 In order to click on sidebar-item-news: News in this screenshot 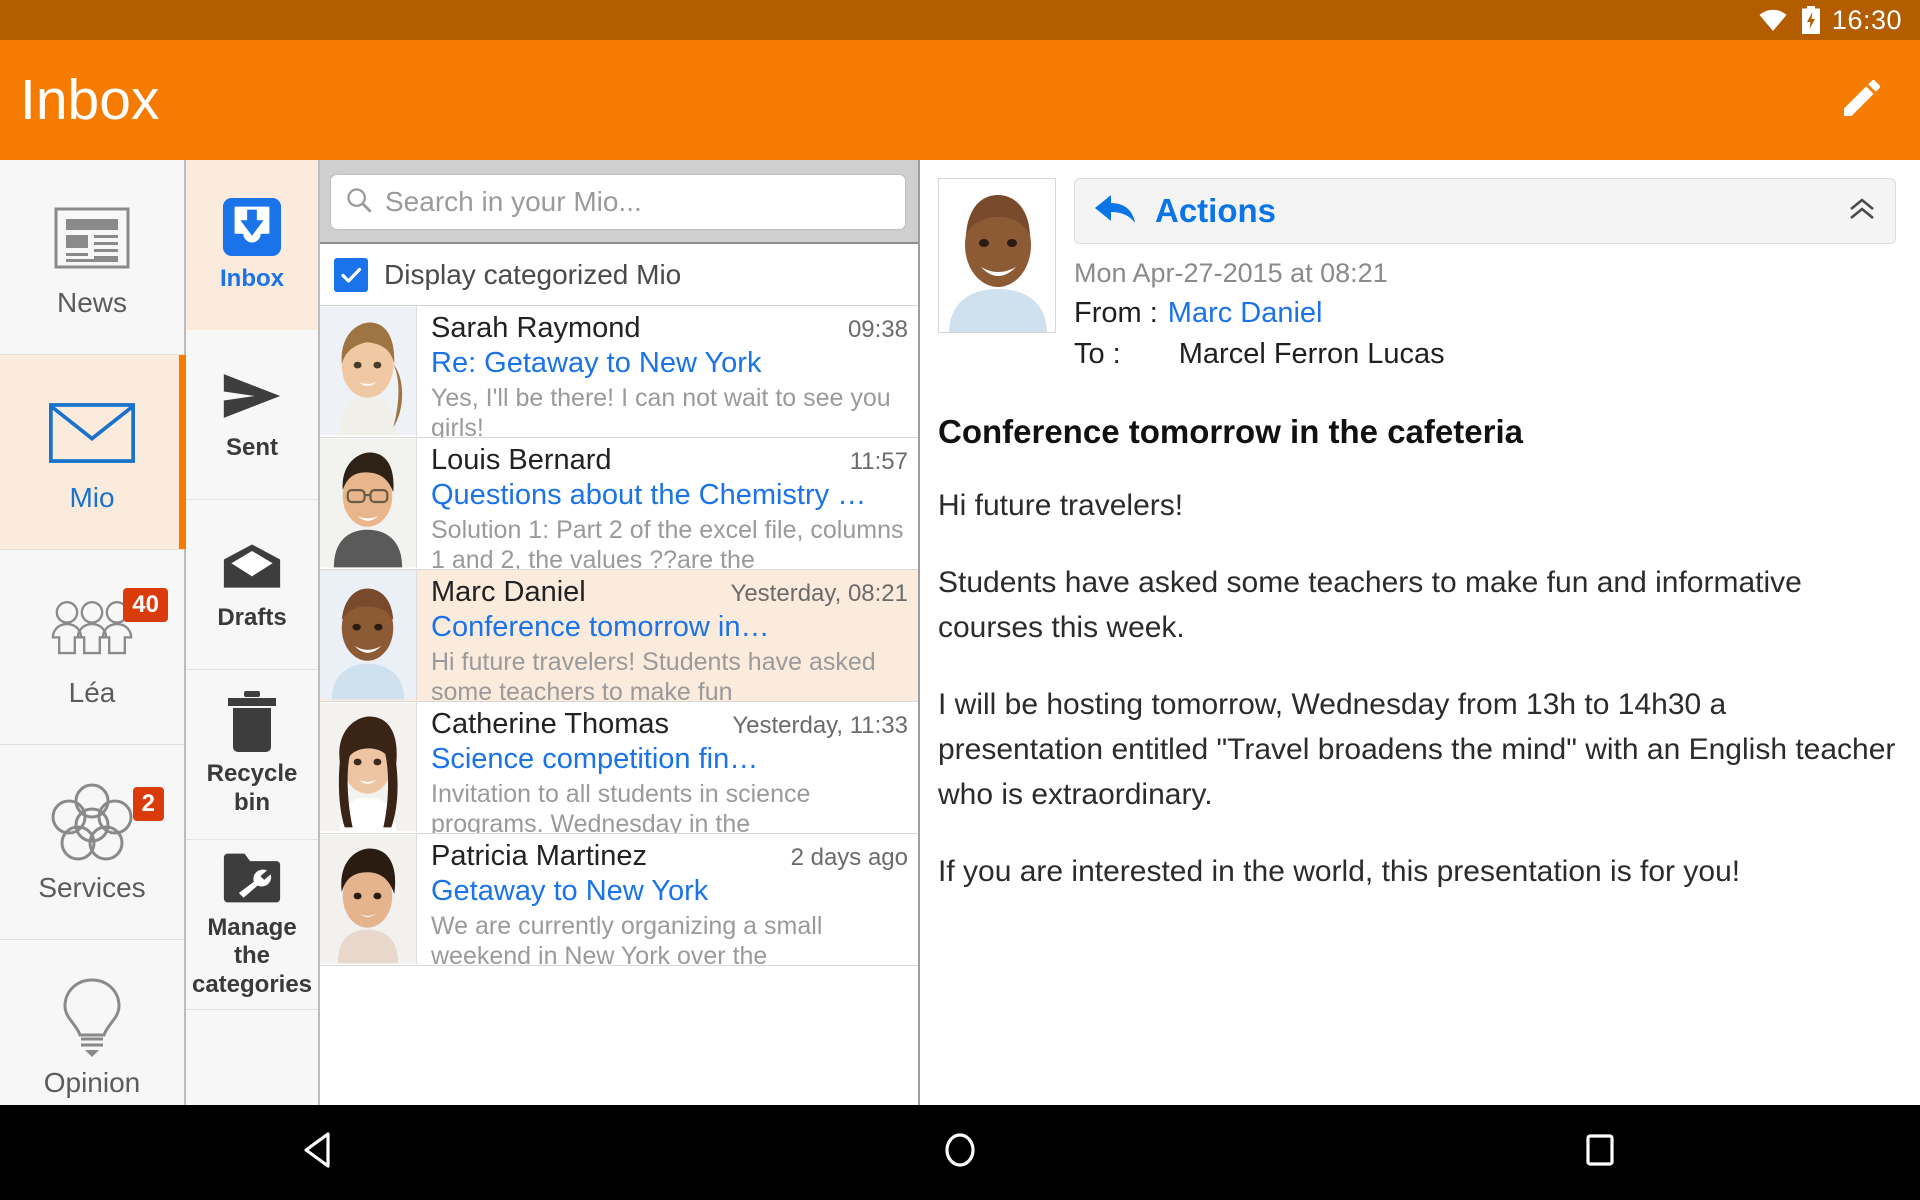, I will do `click(92, 257)`.